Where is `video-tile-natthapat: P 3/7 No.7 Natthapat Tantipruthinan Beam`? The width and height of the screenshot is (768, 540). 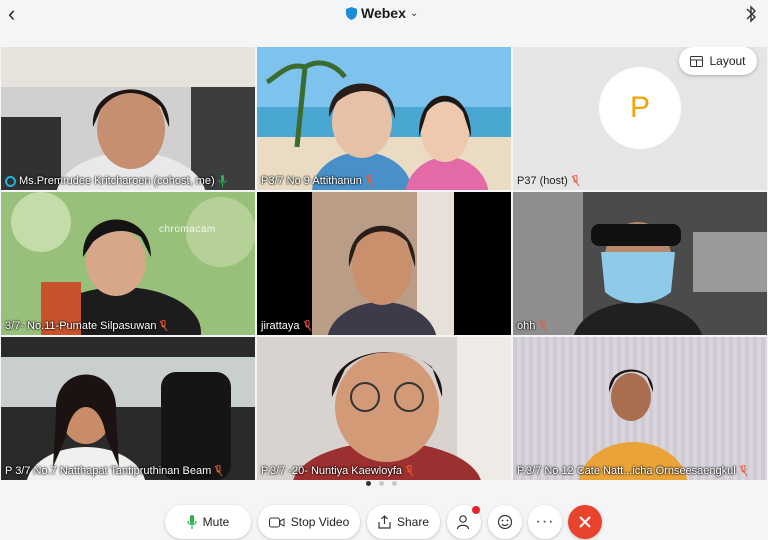
video-tile-natthapat: P 3/7 No.7 Natthapat Tantipruthinan Beam is located at coordinates (128, 408).